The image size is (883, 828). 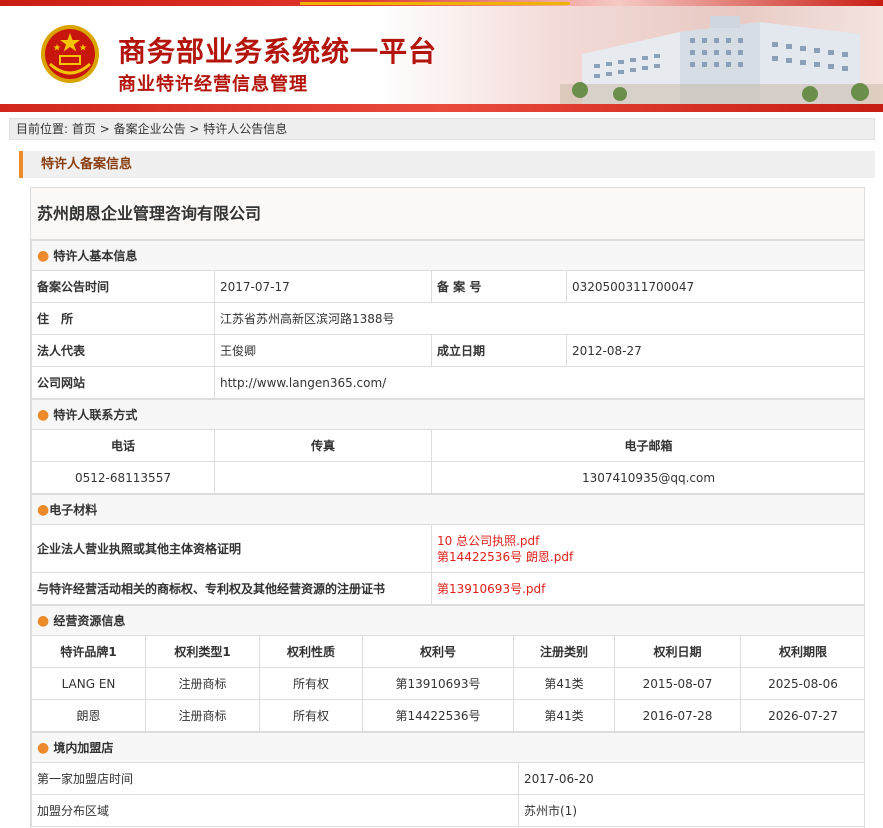 I want to click on basic-info-heading: 特许人基本信息, so click(x=95, y=256).